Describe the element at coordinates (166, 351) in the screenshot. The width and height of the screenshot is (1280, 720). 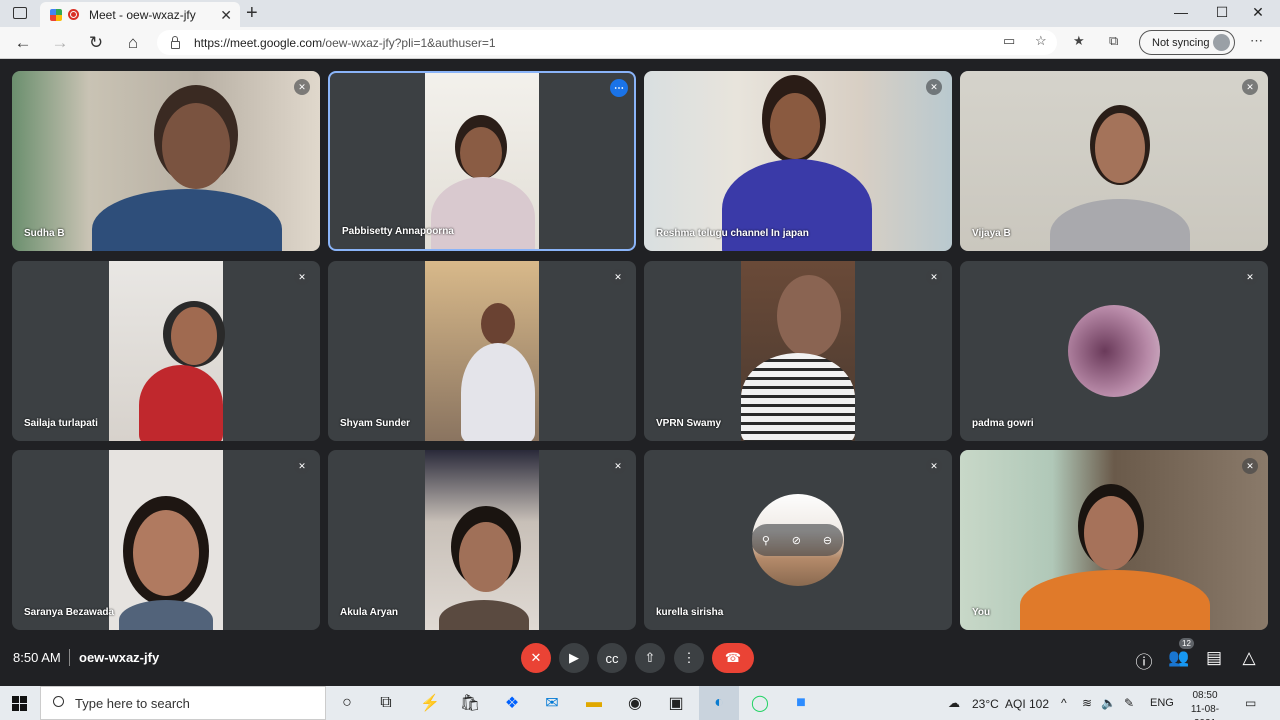
I see `participant-tile: ✕ Sailaja turlapati` at that location.